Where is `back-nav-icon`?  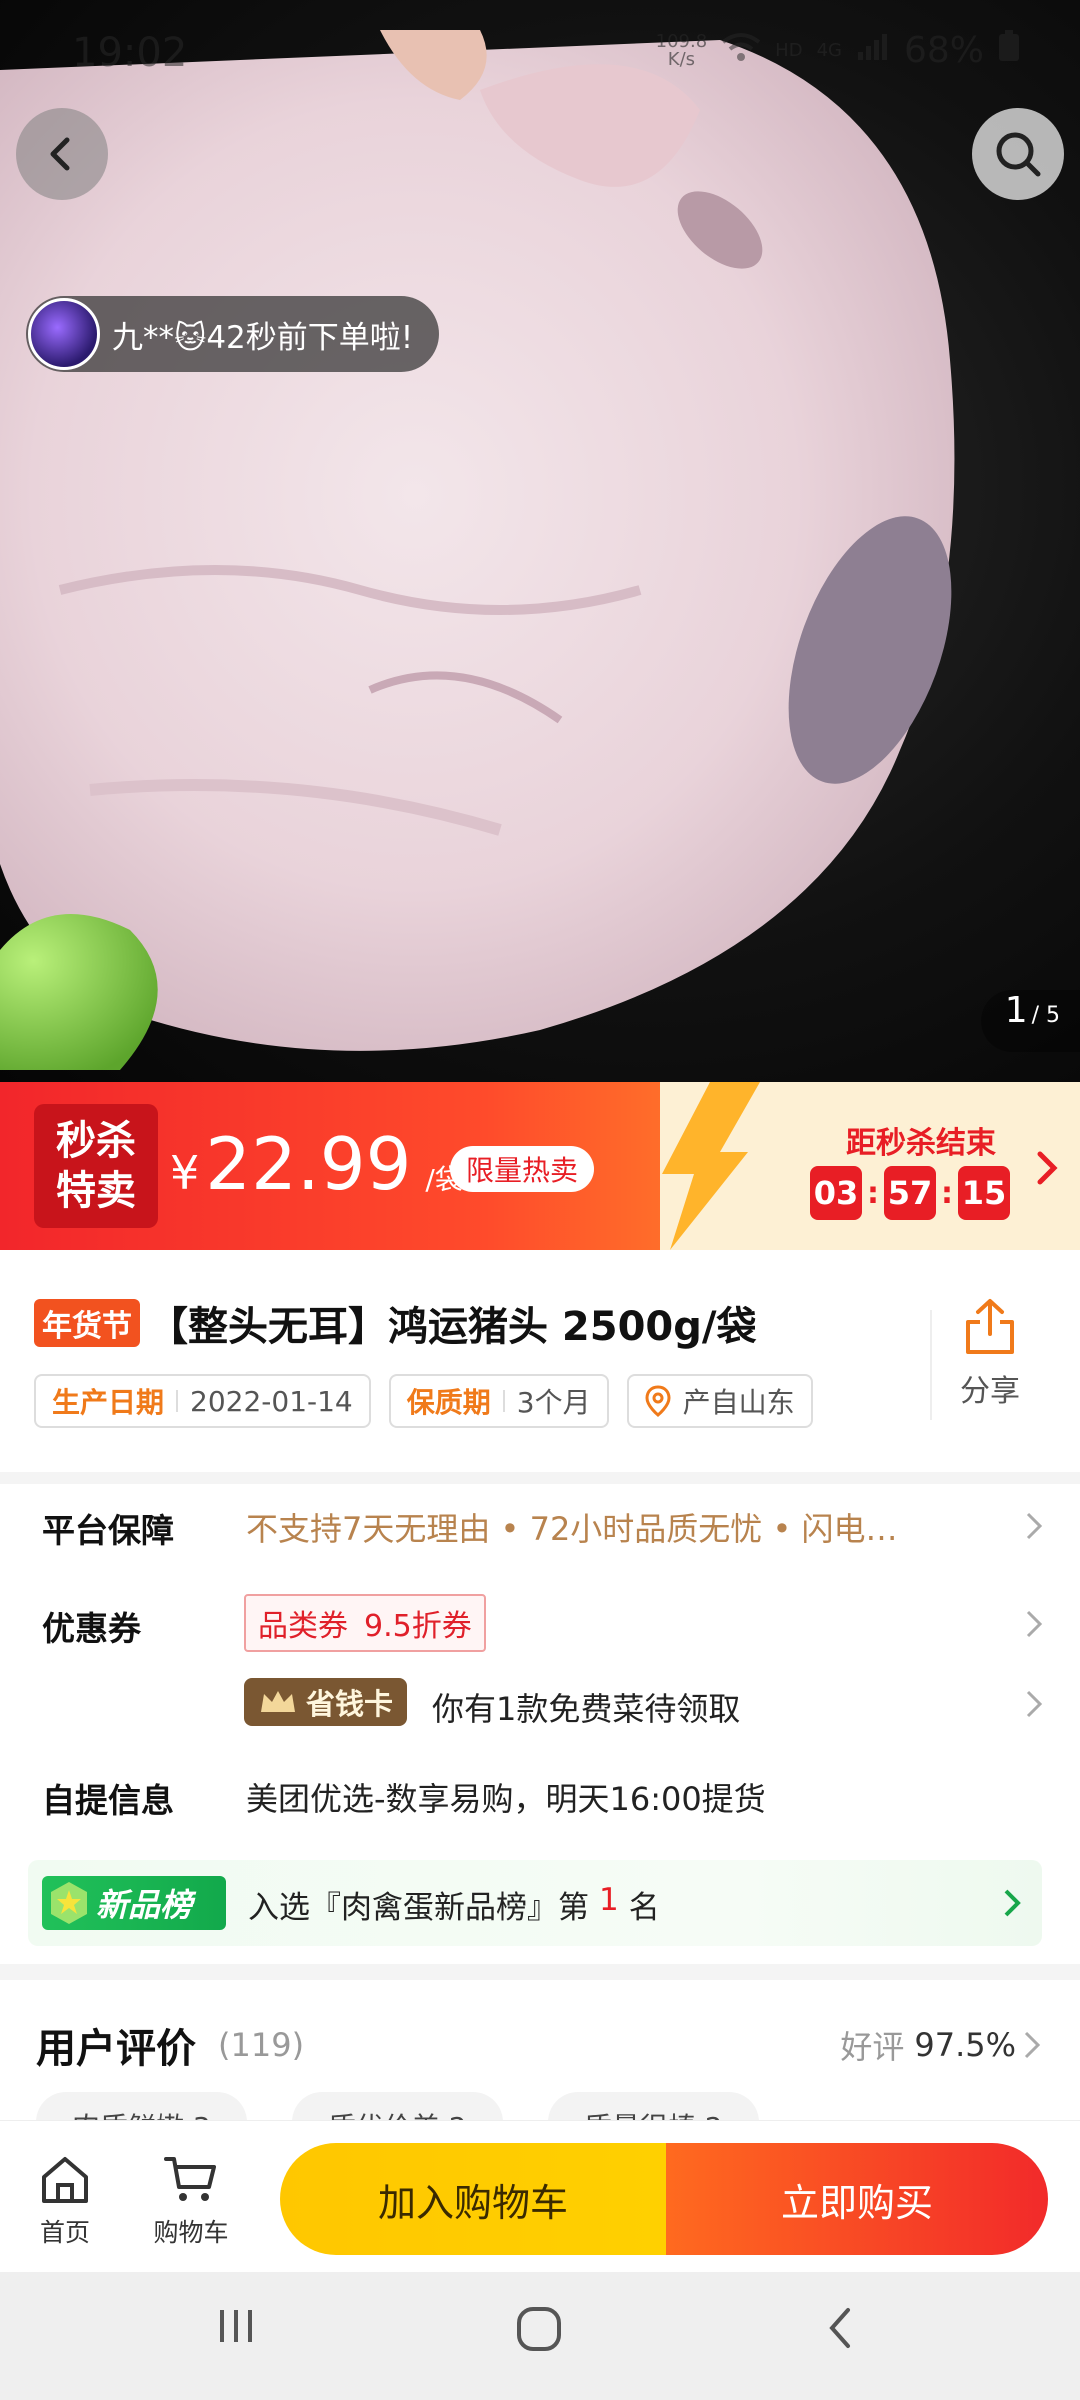 back-nav-icon is located at coordinates (840, 2328).